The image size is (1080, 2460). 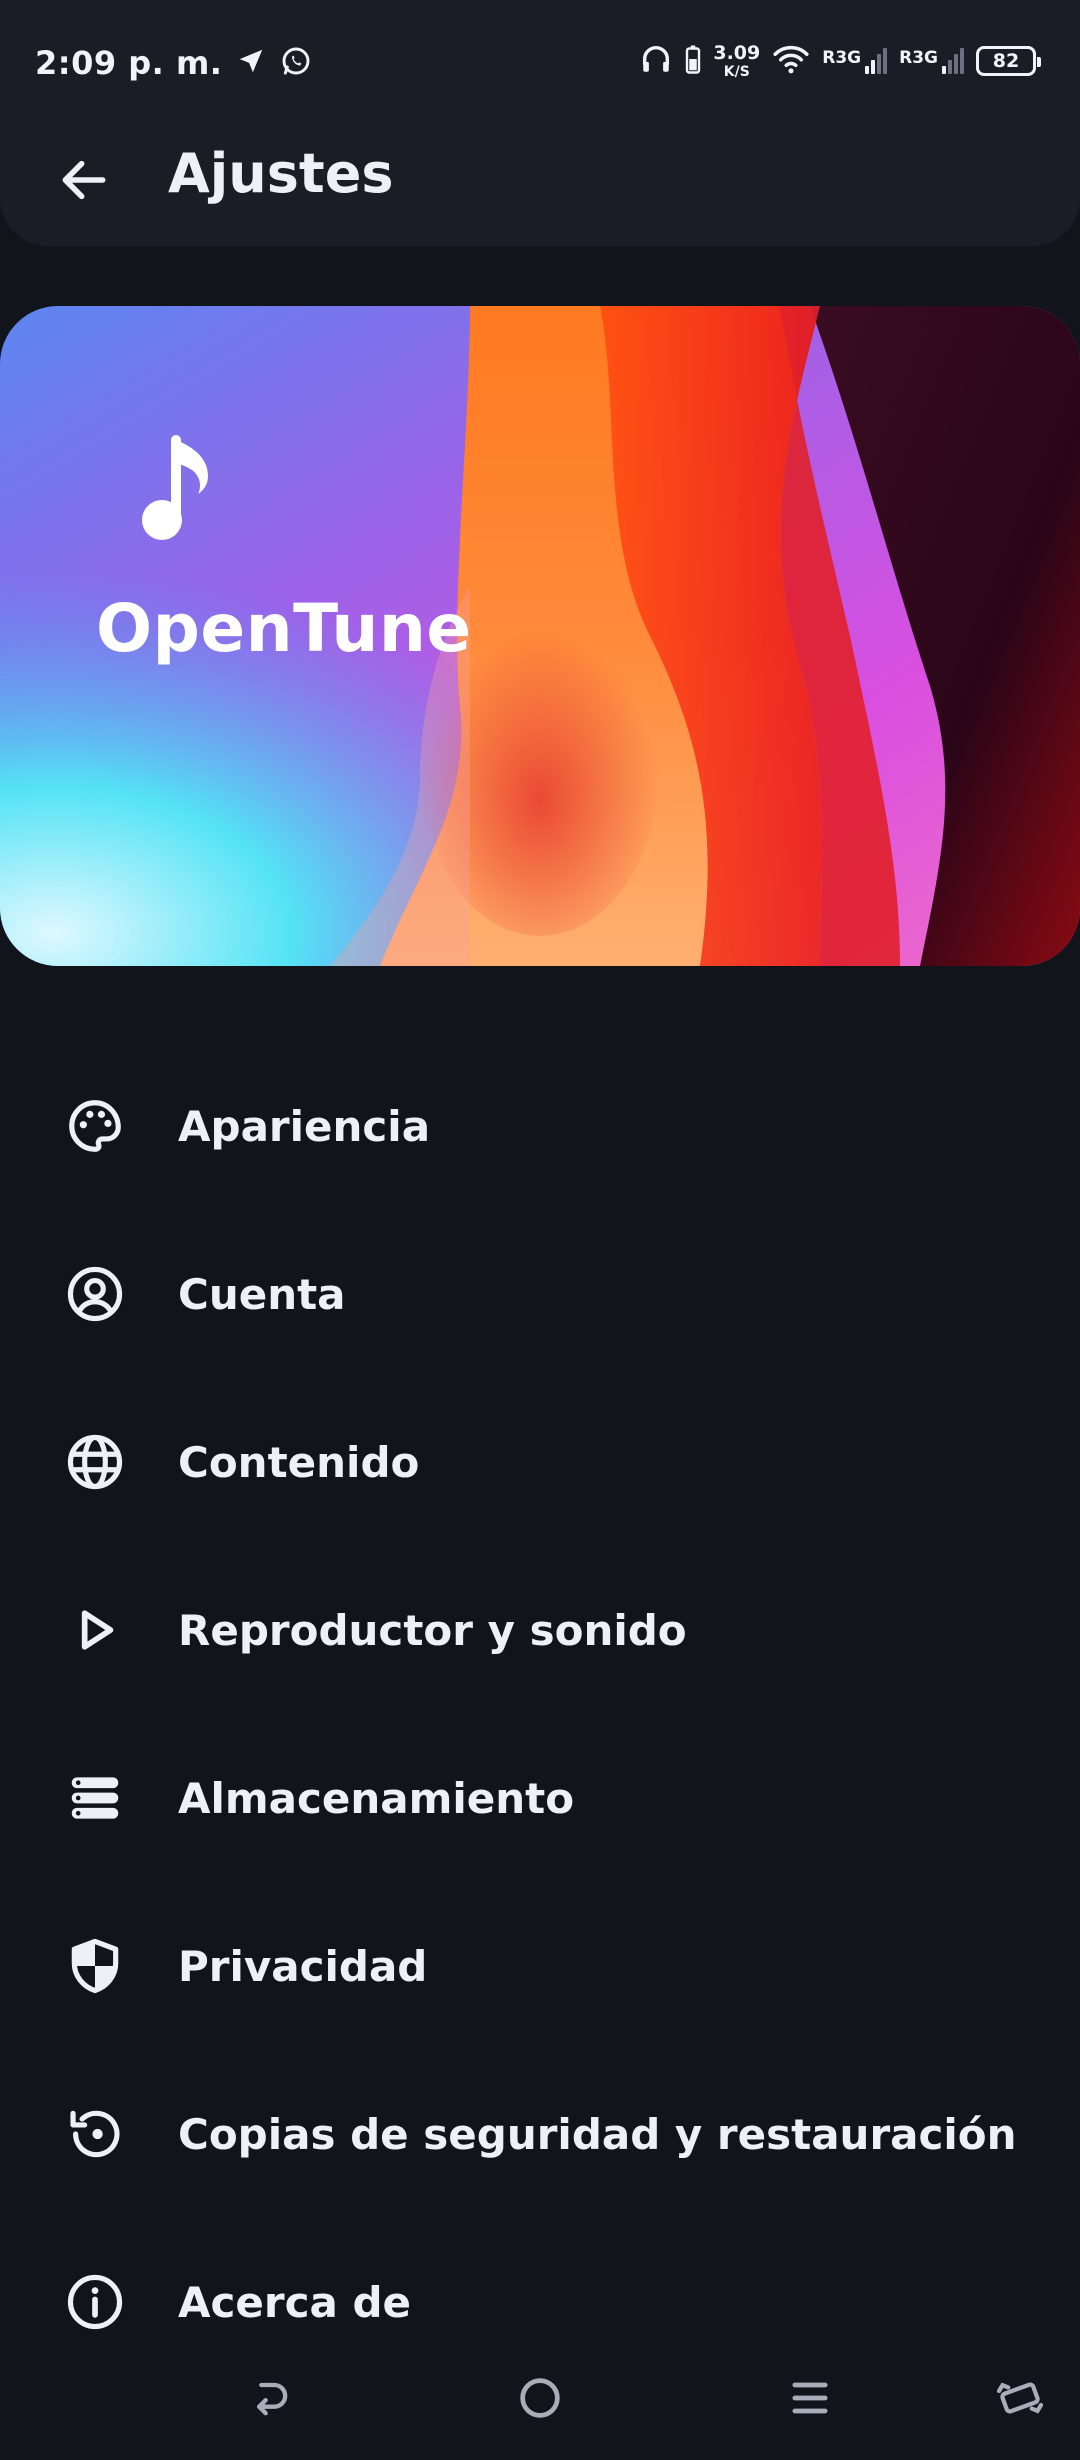 I want to click on battery-indicator: 82, so click(x=1008, y=61).